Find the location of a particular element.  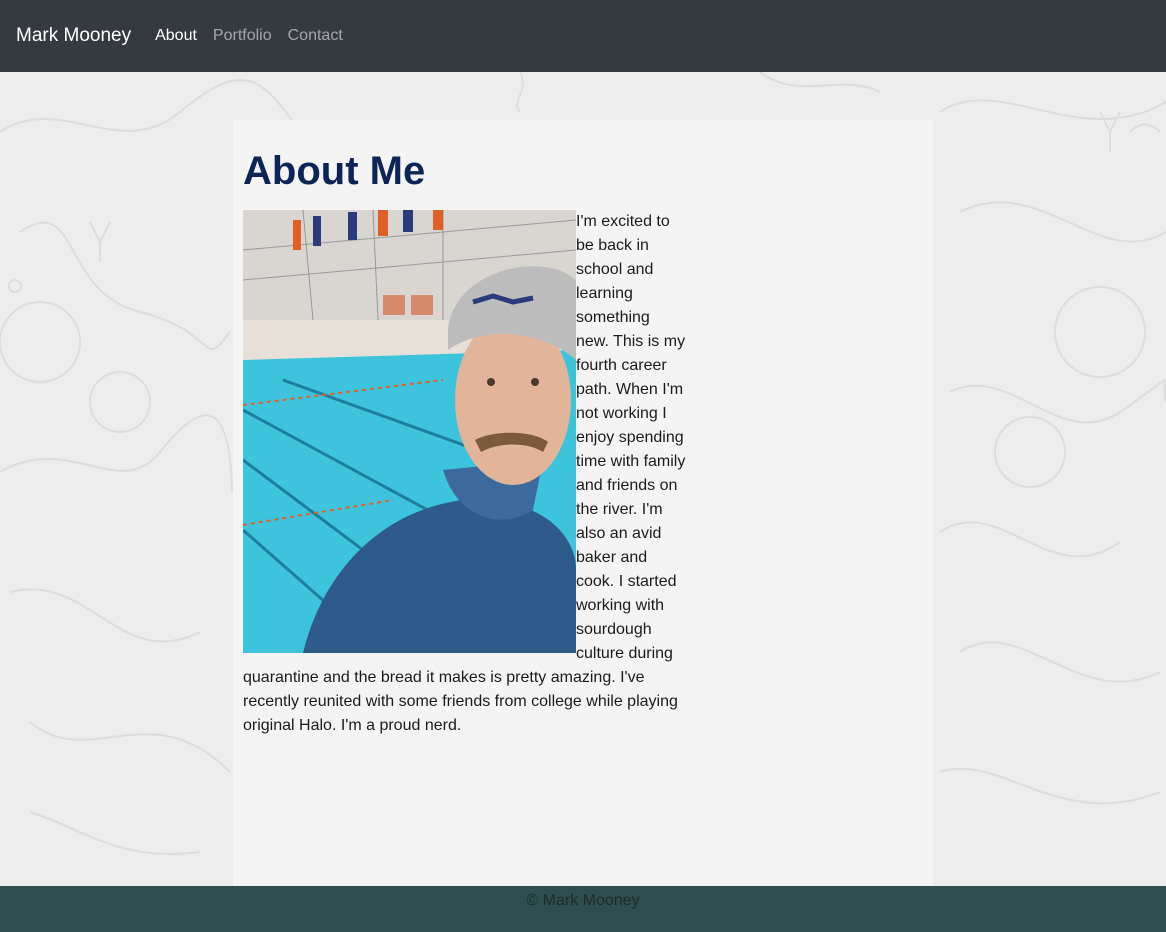

navbar: Mark Mooney About Portfolio Contact is located at coordinates (583, 36).